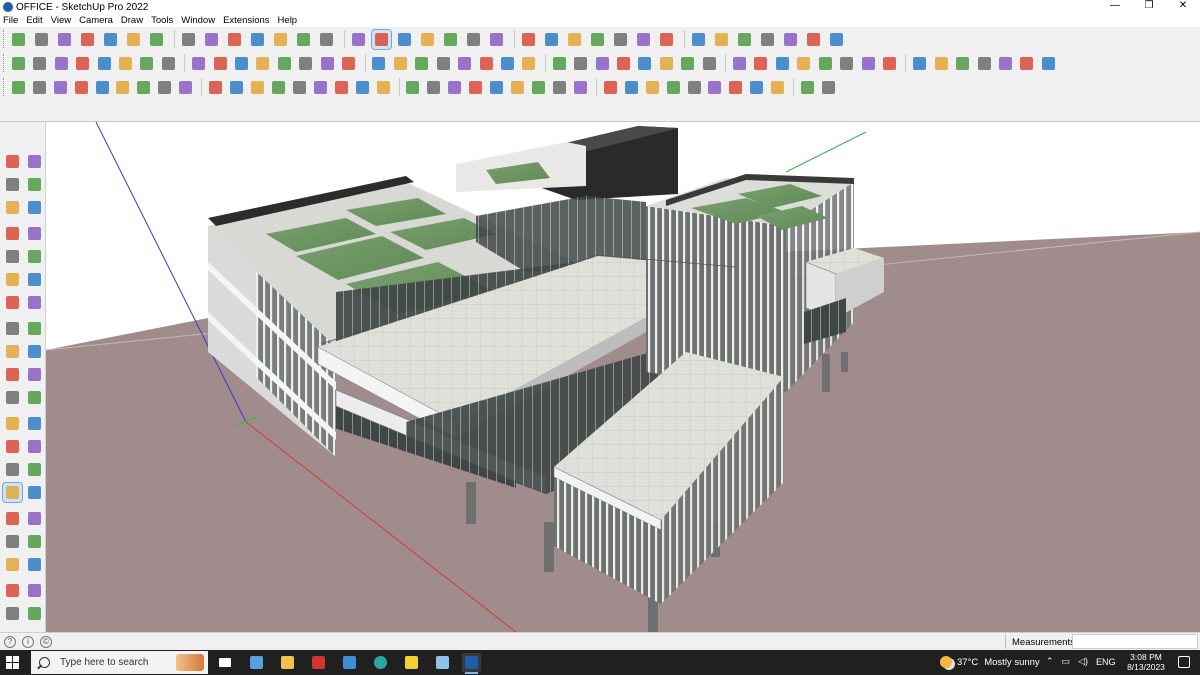 The height and width of the screenshot is (675, 1200). Describe the element at coordinates (411, 662) in the screenshot. I see `sticky-notes-icon` at that location.